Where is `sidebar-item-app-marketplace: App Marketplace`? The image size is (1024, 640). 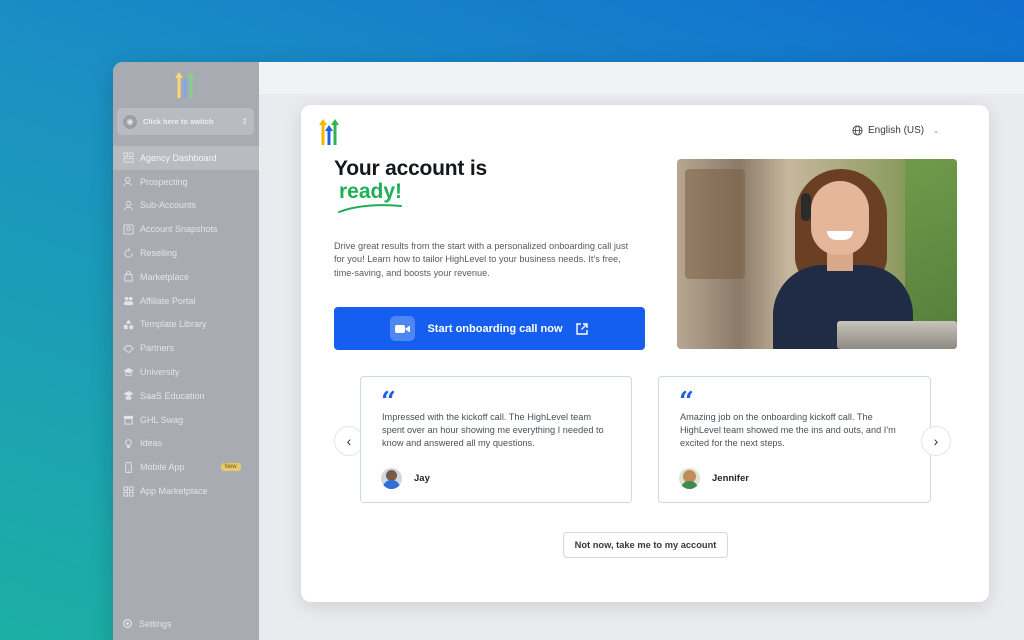 sidebar-item-app-marketplace: App Marketplace is located at coordinates (186, 491).